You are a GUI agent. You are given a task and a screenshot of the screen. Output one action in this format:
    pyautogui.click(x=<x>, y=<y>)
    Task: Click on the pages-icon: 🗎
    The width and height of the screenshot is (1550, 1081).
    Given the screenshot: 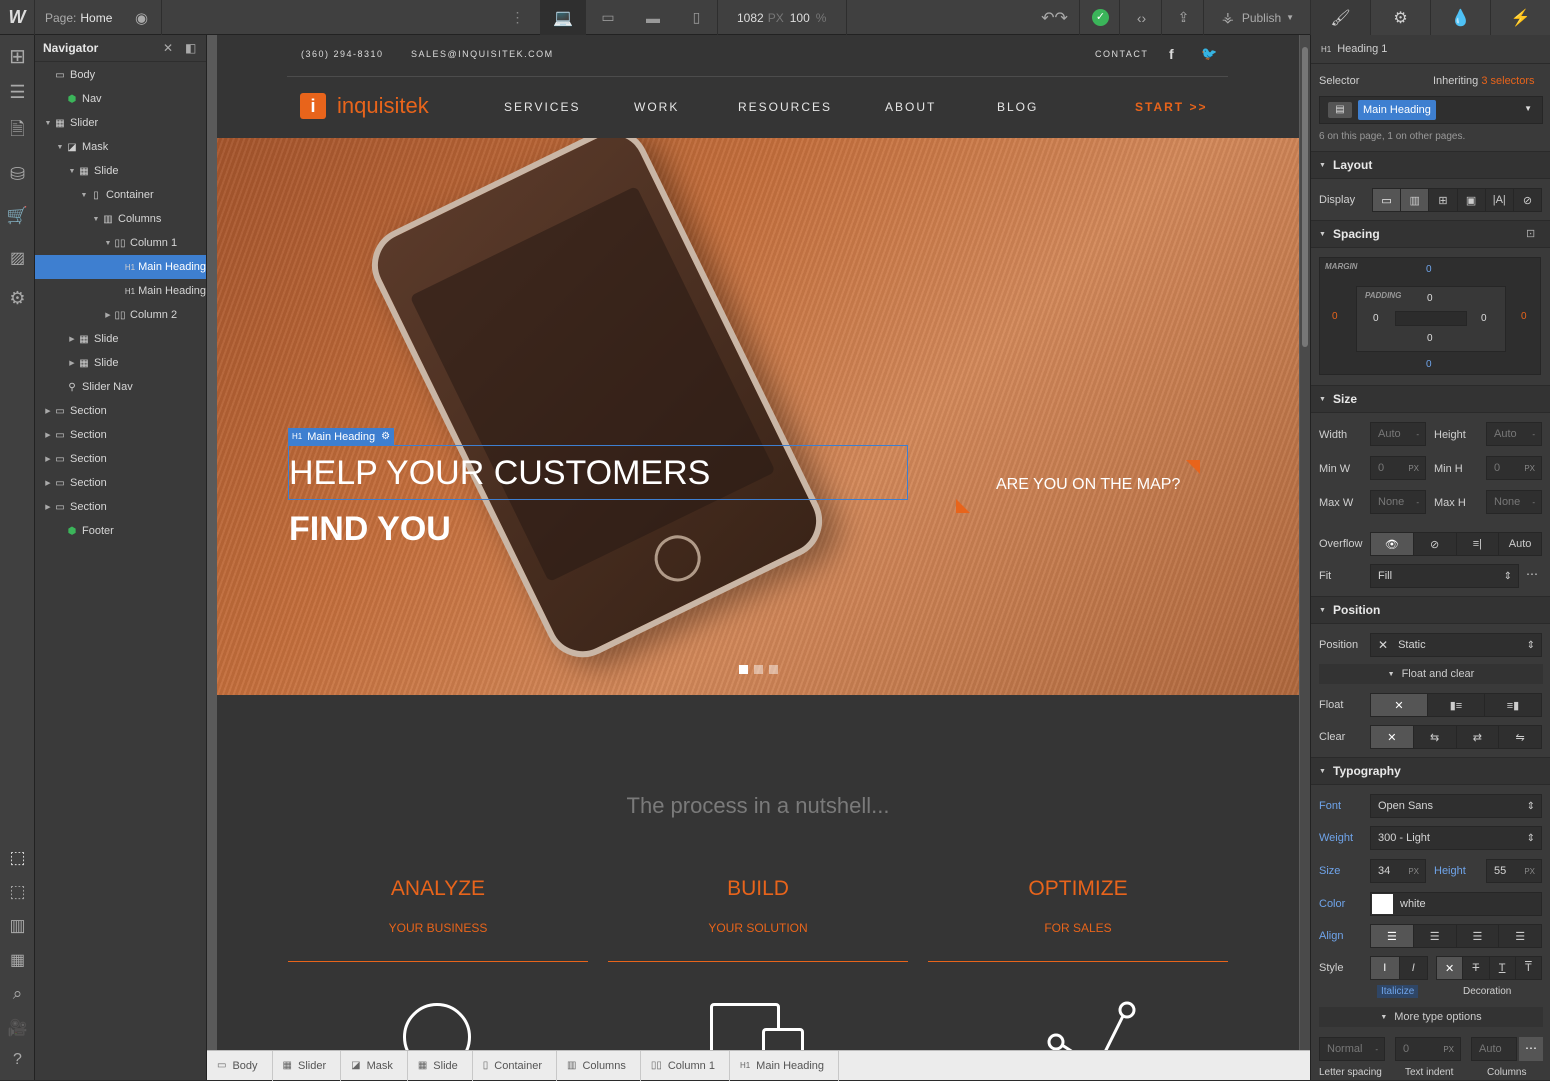 What is the action you would take?
    pyautogui.click(x=17, y=132)
    